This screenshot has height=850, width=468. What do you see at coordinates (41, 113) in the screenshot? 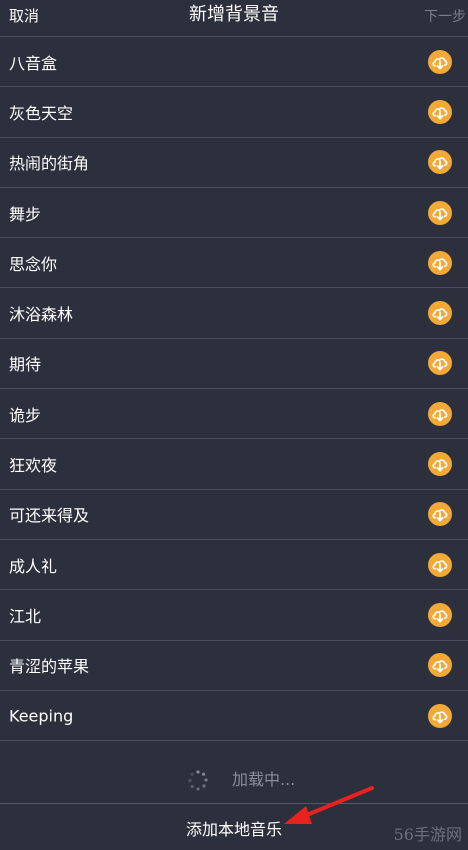
I see `track-name: 灰色天空` at bounding box center [41, 113].